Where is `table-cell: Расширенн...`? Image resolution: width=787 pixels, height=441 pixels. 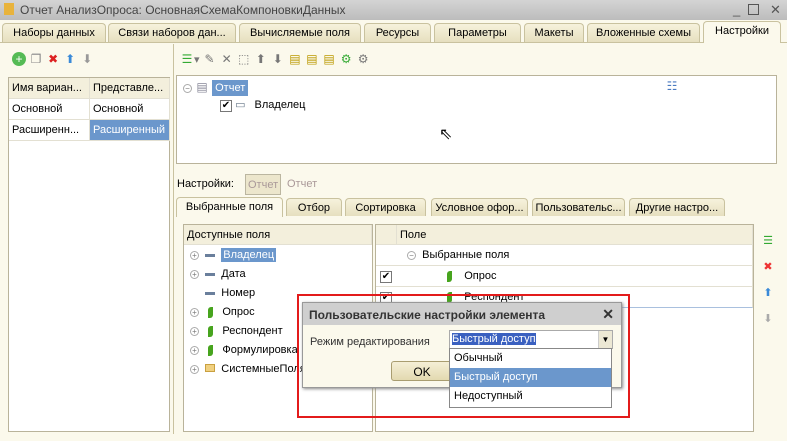 table-cell: Расширенн... is located at coordinates (49, 130).